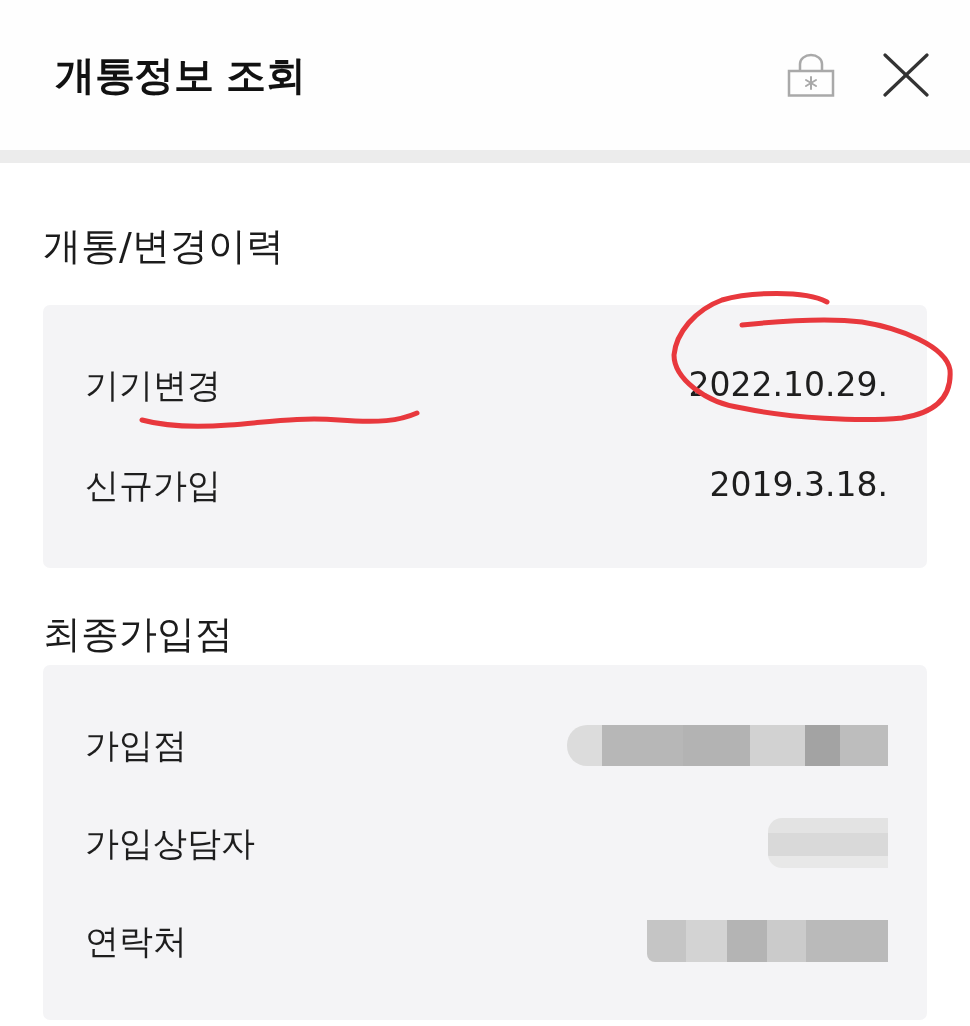 The width and height of the screenshot is (970, 1026). What do you see at coordinates (153, 385) in the screenshot?
I see `row-label: 기기변경` at bounding box center [153, 385].